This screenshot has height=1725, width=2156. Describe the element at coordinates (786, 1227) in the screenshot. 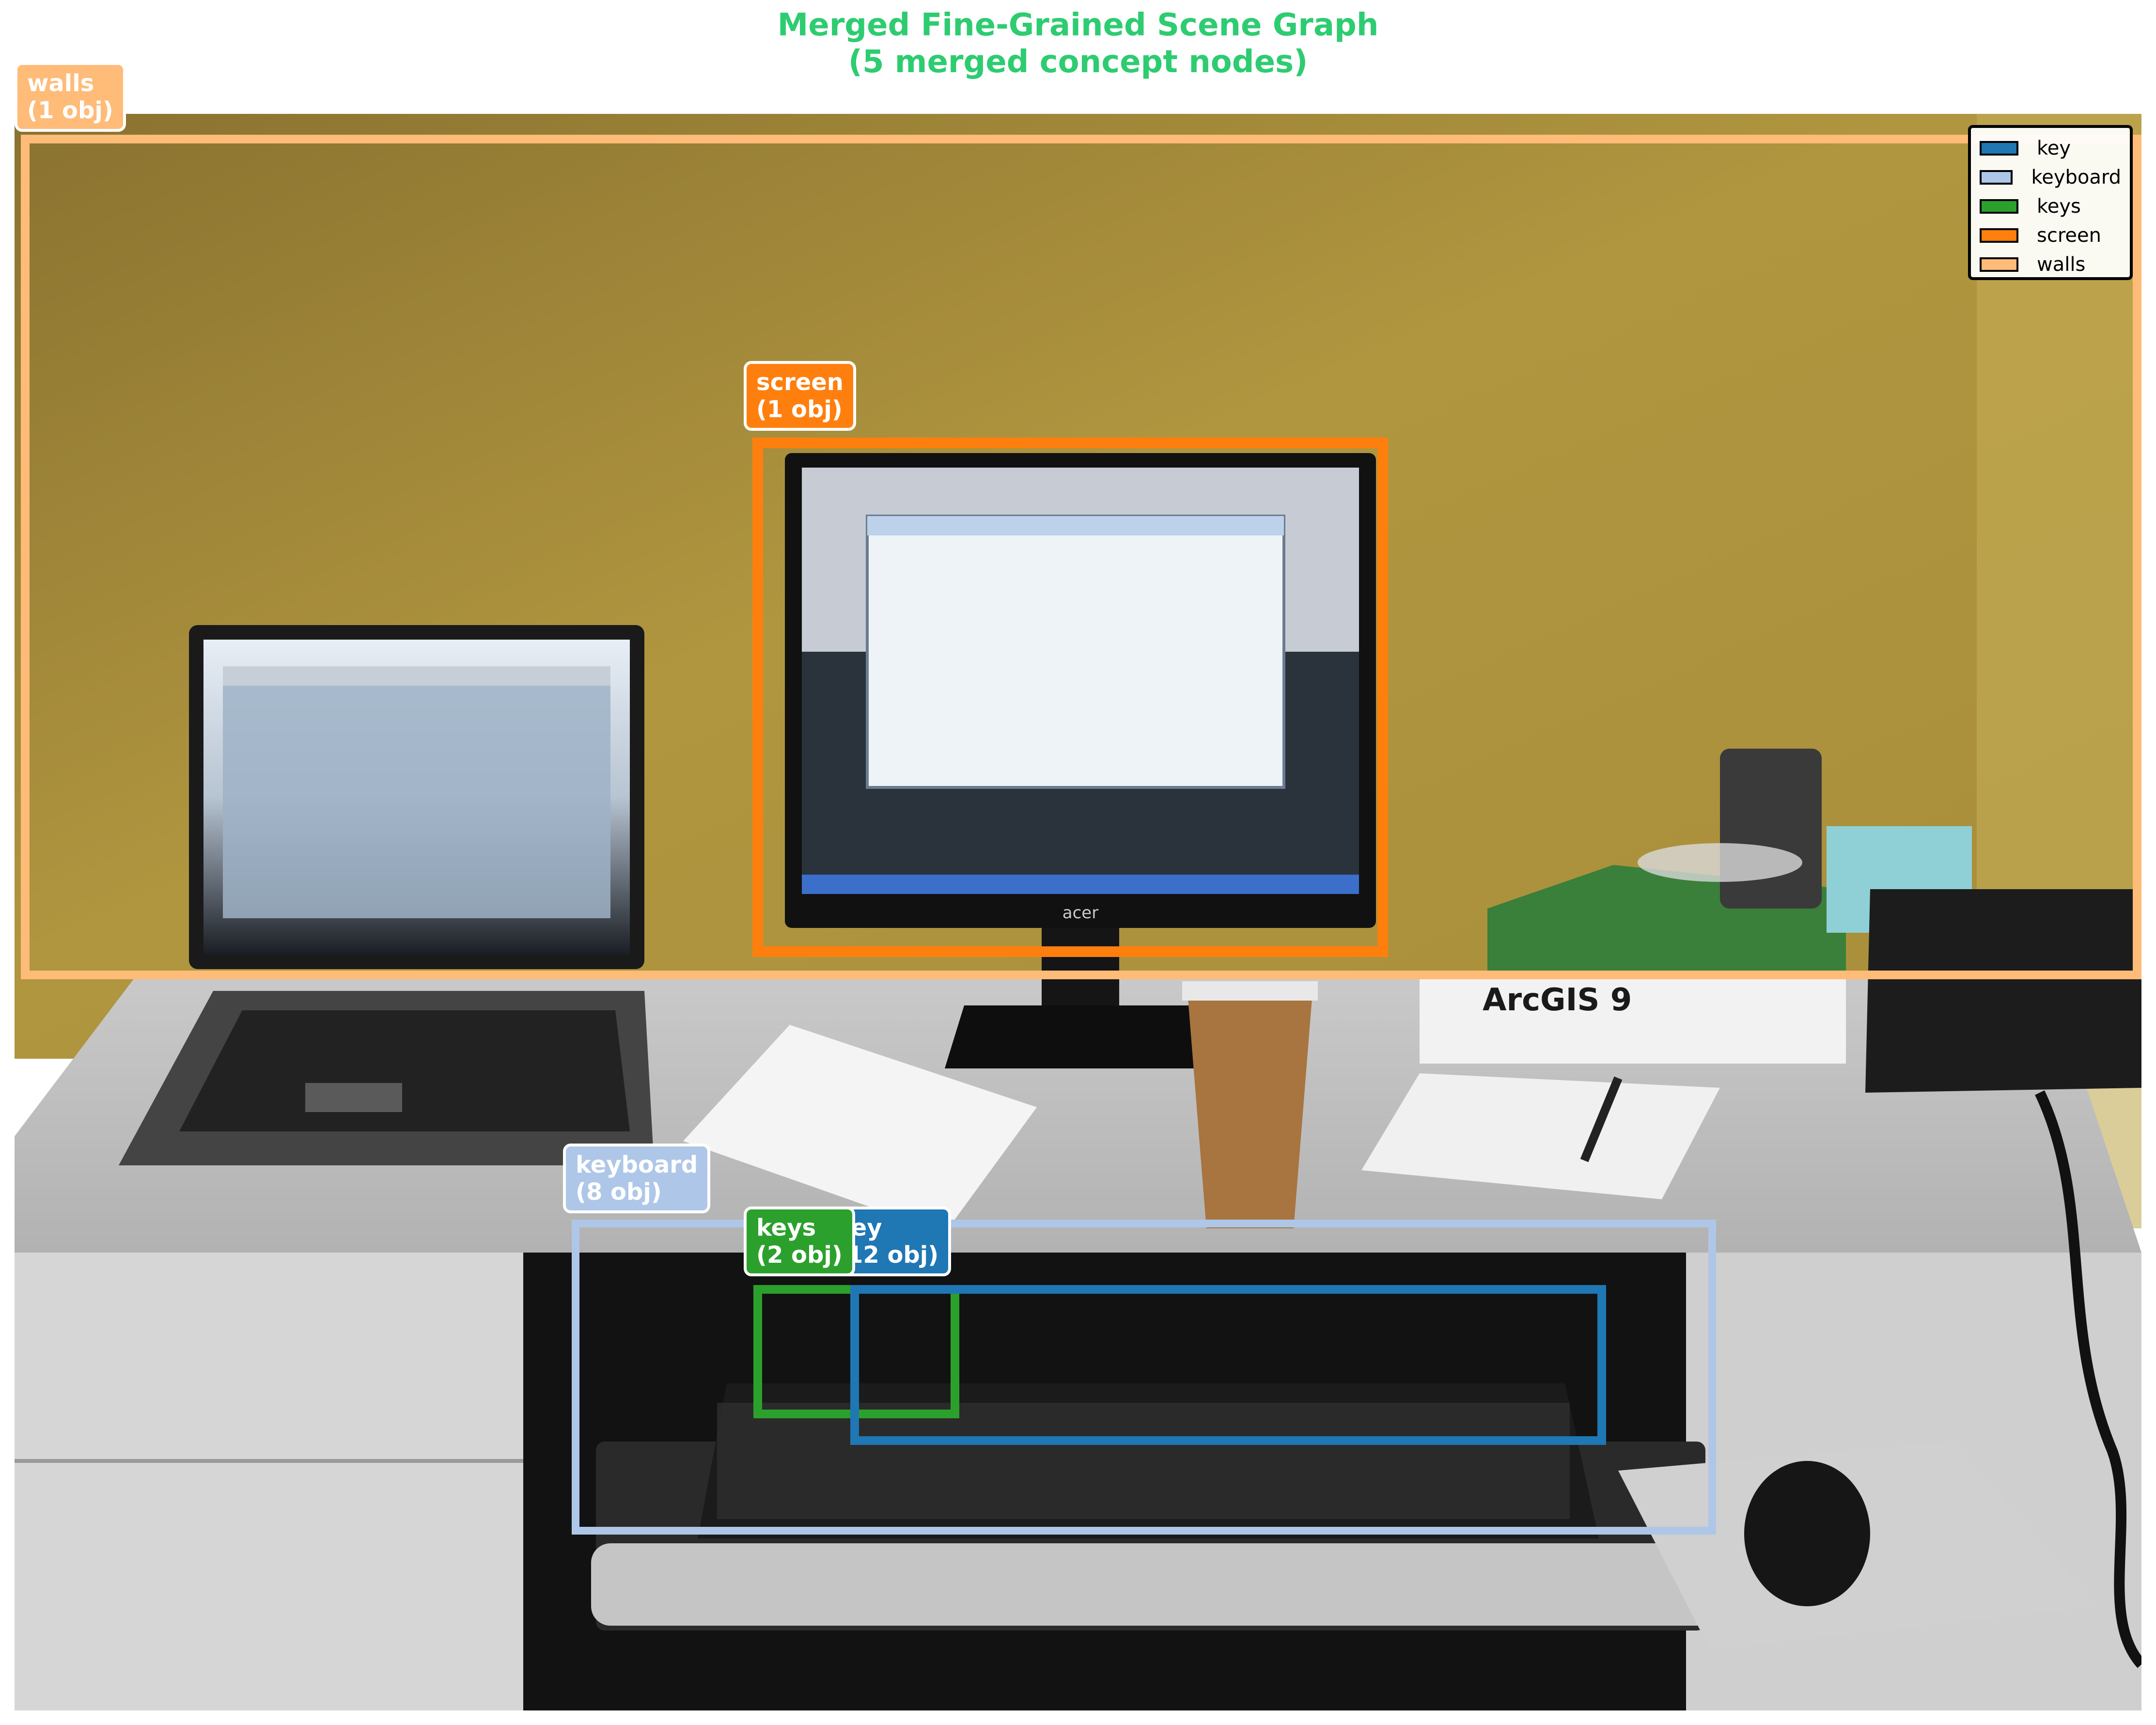

I see `keys-tag-name: keys` at that location.